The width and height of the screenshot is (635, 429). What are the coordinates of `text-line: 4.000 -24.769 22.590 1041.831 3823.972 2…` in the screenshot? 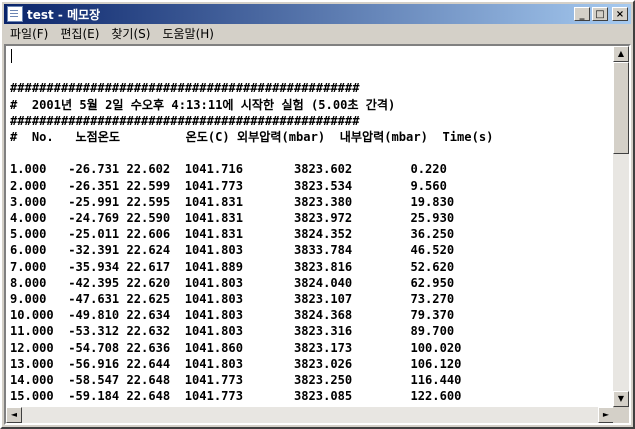 It's located at (232, 218).